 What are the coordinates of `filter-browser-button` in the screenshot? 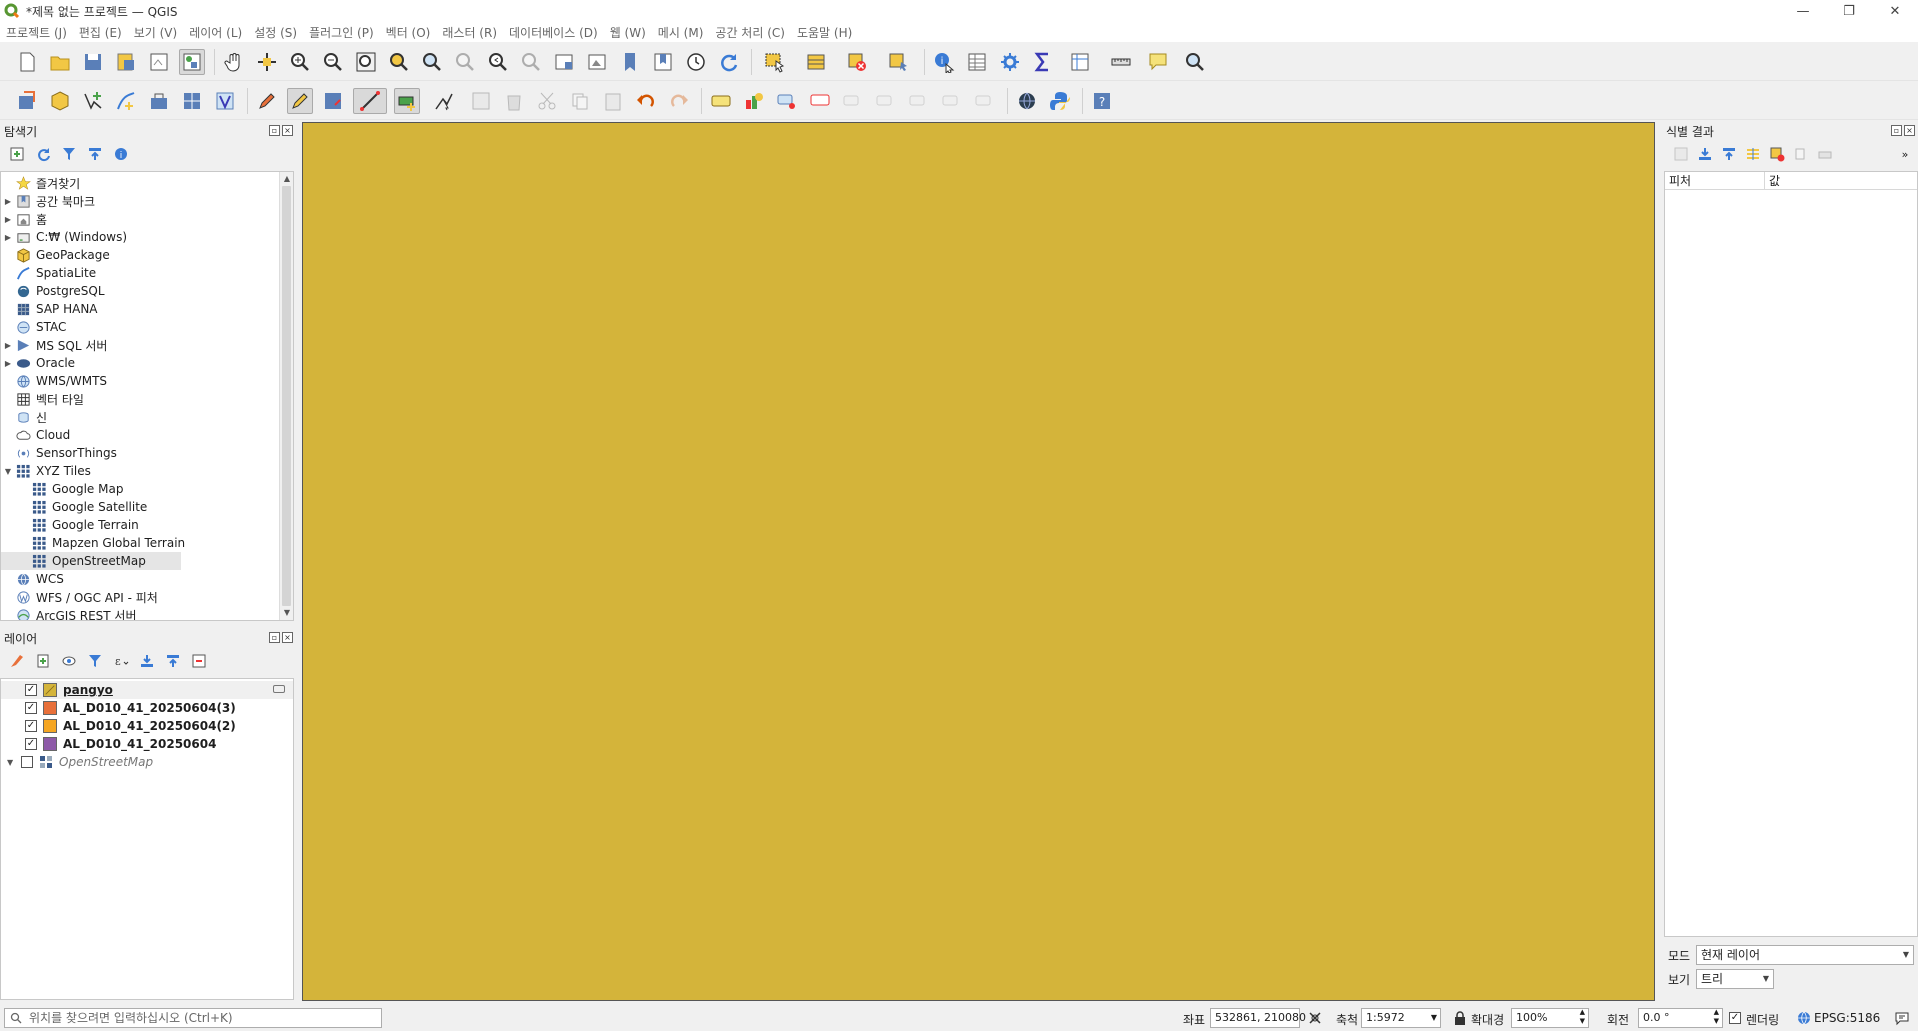 It's located at (69, 154).